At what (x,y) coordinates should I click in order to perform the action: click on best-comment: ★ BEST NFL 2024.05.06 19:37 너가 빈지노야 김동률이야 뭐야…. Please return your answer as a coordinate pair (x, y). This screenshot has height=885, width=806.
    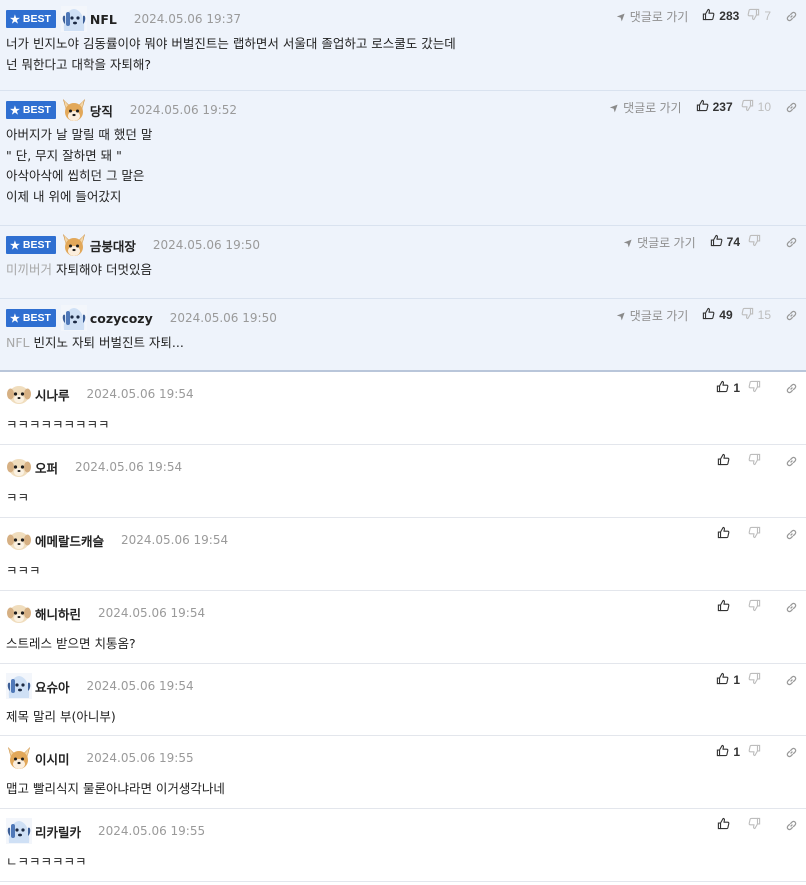
    Looking at the image, I should click on (403, 45).